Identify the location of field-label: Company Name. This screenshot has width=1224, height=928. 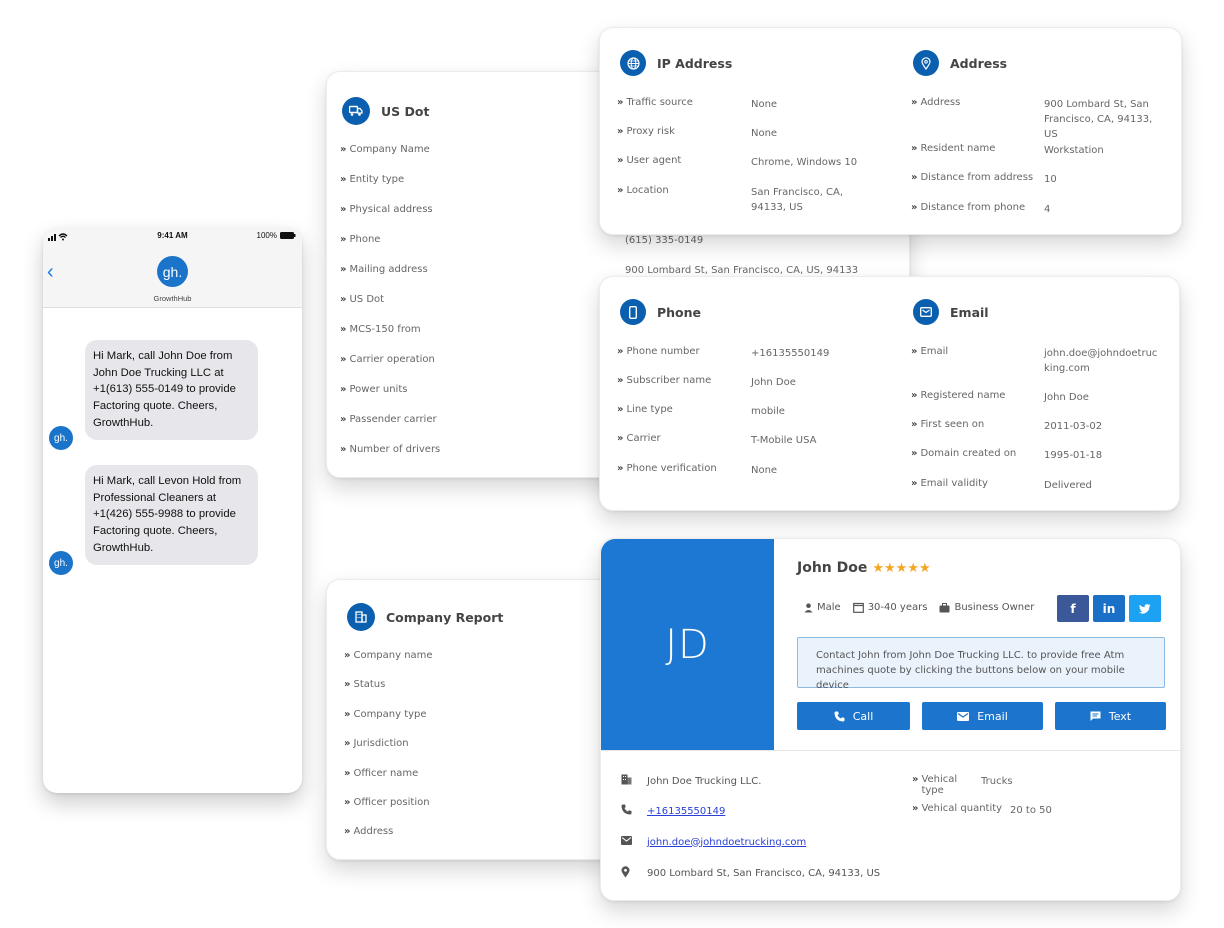
(389, 149).